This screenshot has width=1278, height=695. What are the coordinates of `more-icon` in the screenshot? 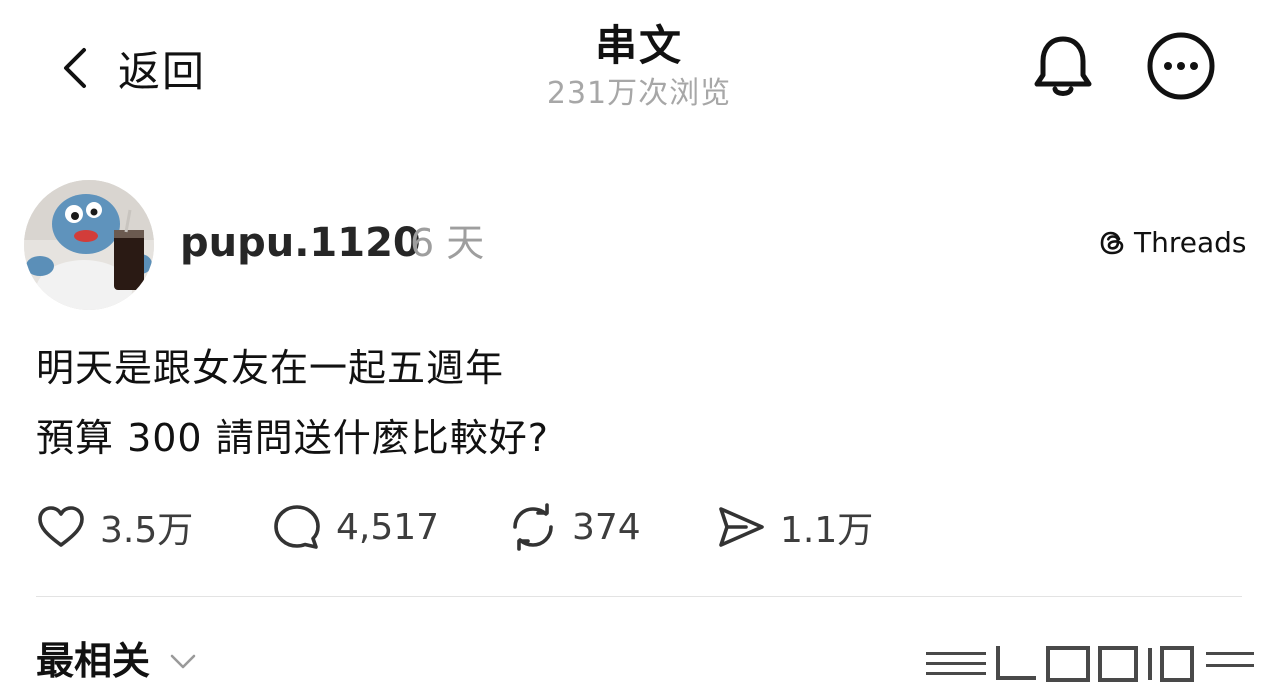 It's located at (1181, 66).